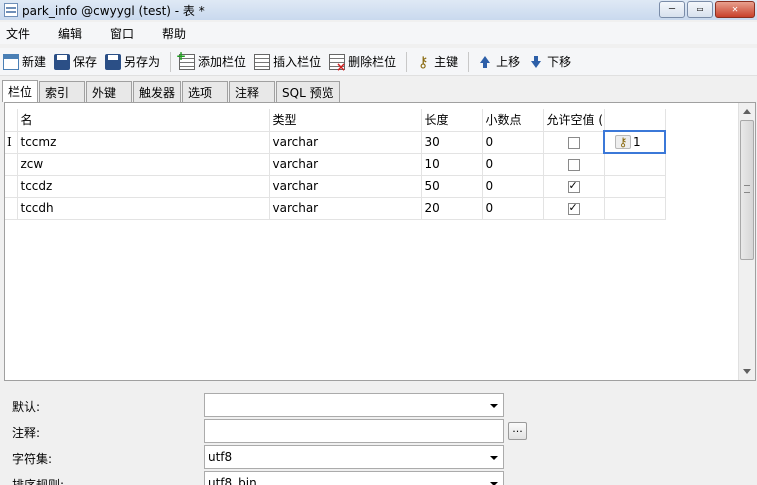 The height and width of the screenshot is (485, 757). What do you see at coordinates (113, 61) in the screenshot?
I see `save-as-disk-icon` at bounding box center [113, 61].